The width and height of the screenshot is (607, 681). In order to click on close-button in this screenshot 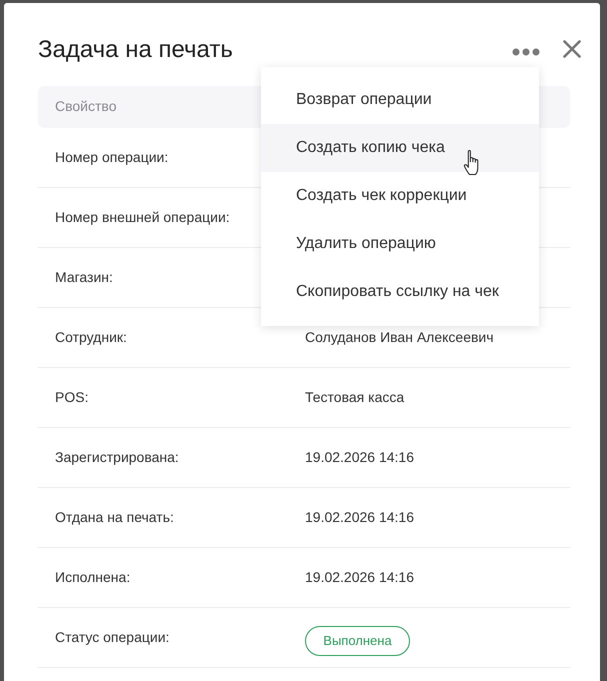, I will do `click(572, 49)`.